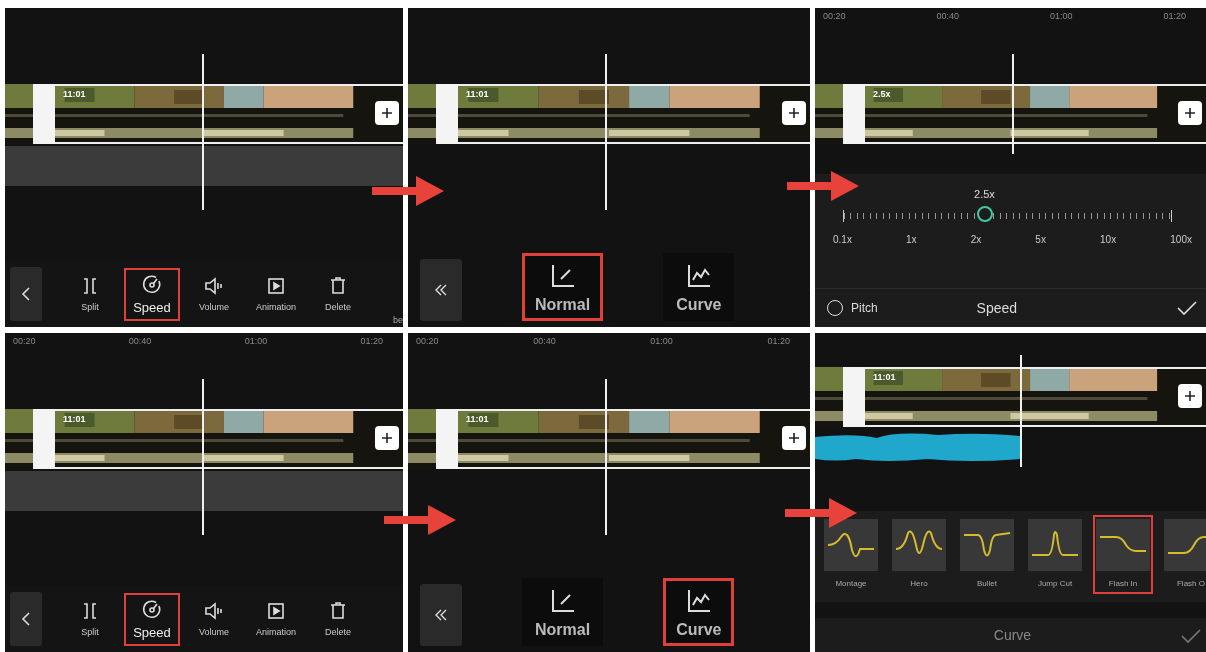 The height and width of the screenshot is (652, 1206). I want to click on panel-title: Curve, so click(1012, 635).